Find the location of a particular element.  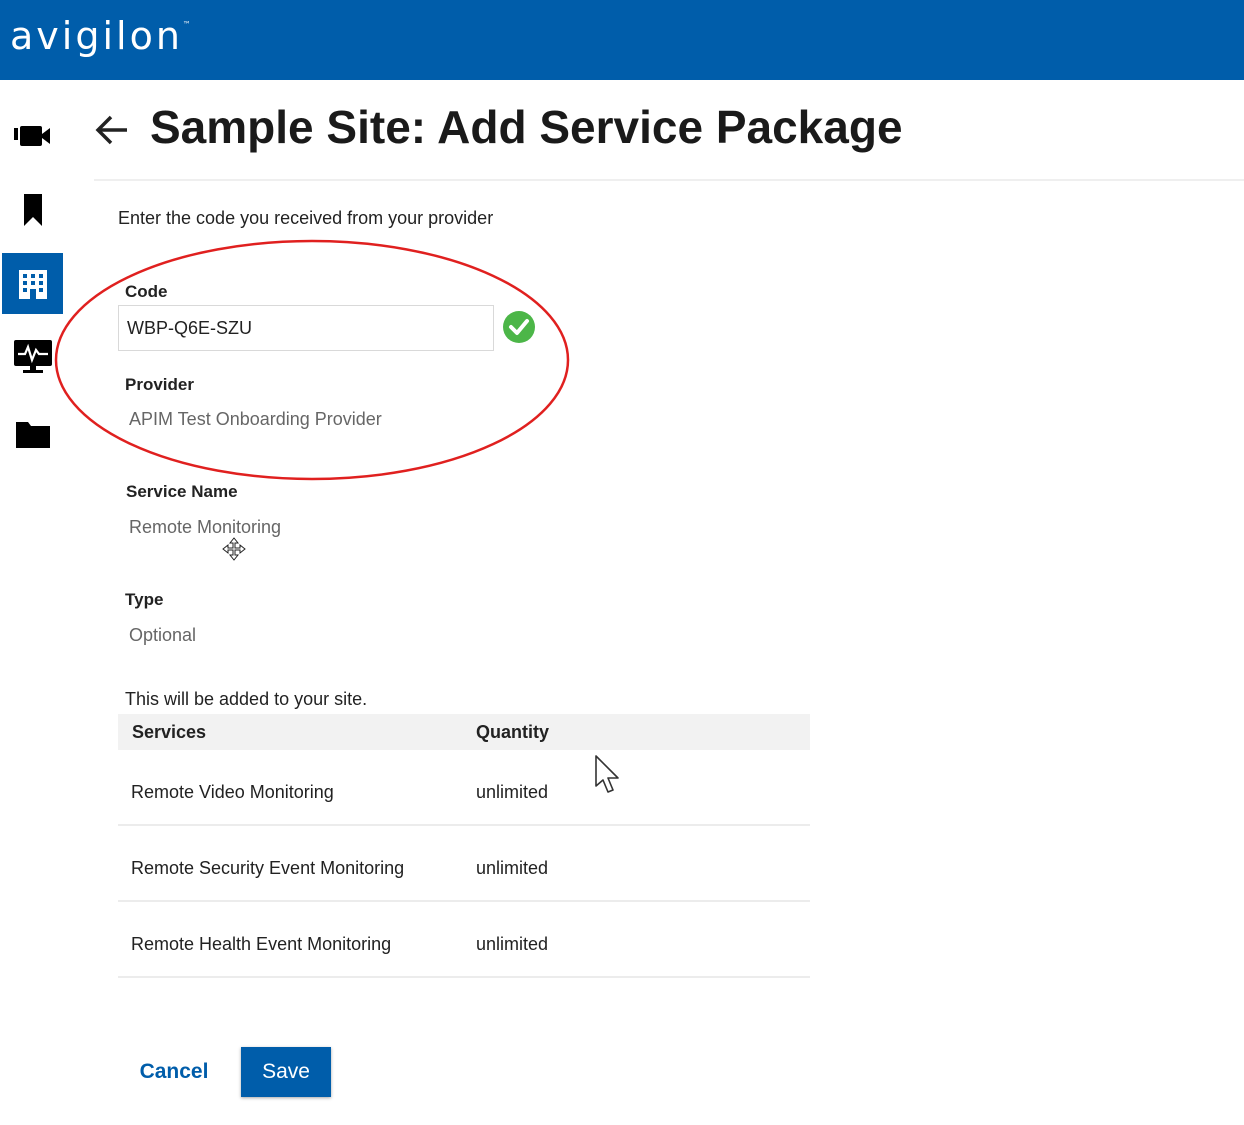

nav-item-sites is located at coordinates (32, 283).